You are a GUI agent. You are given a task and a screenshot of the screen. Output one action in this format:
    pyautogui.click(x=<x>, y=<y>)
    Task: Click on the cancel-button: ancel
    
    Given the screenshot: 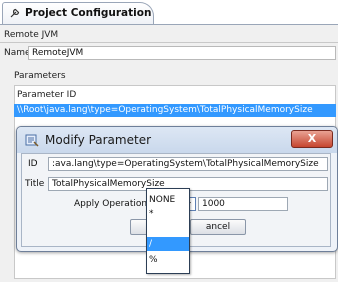 What is the action you would take?
    pyautogui.click(x=218, y=227)
    